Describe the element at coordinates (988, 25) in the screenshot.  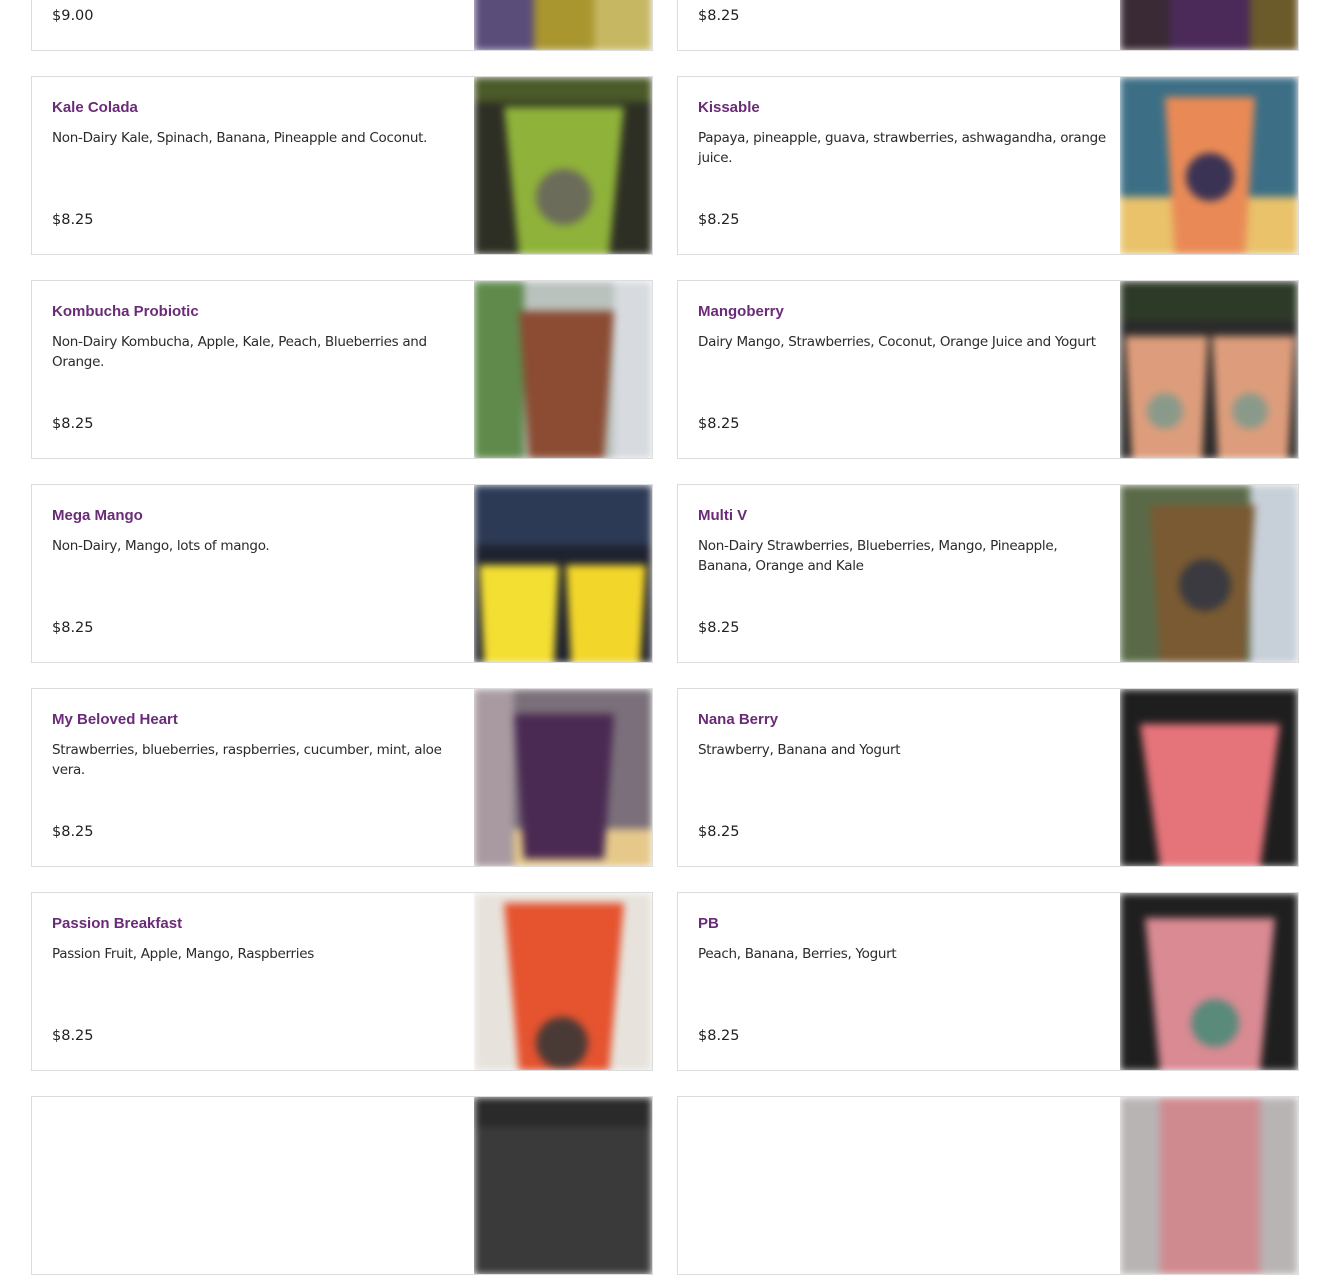
I see `menu-item-card: $8.25` at that location.